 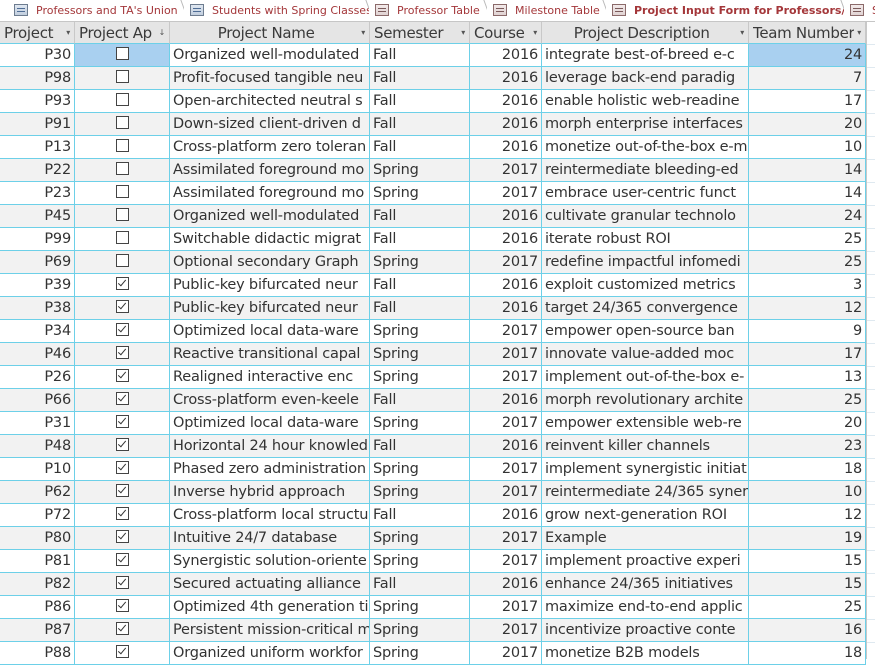 I want to click on project-name-cell: Optimized local data-ware, so click(x=270, y=331).